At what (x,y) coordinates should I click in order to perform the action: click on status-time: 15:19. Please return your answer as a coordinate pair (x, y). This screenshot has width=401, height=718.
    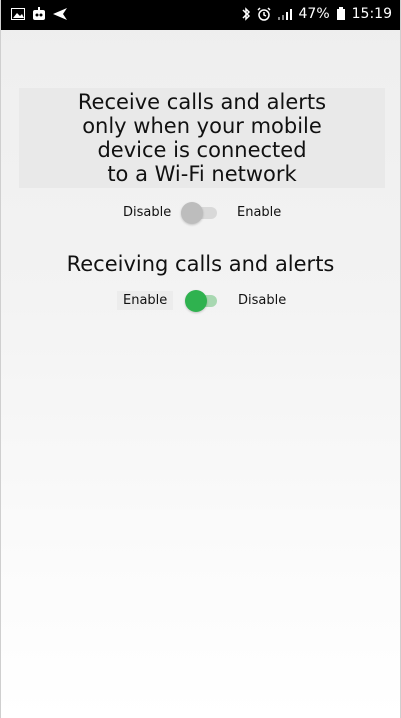
    Looking at the image, I should click on (371, 14).